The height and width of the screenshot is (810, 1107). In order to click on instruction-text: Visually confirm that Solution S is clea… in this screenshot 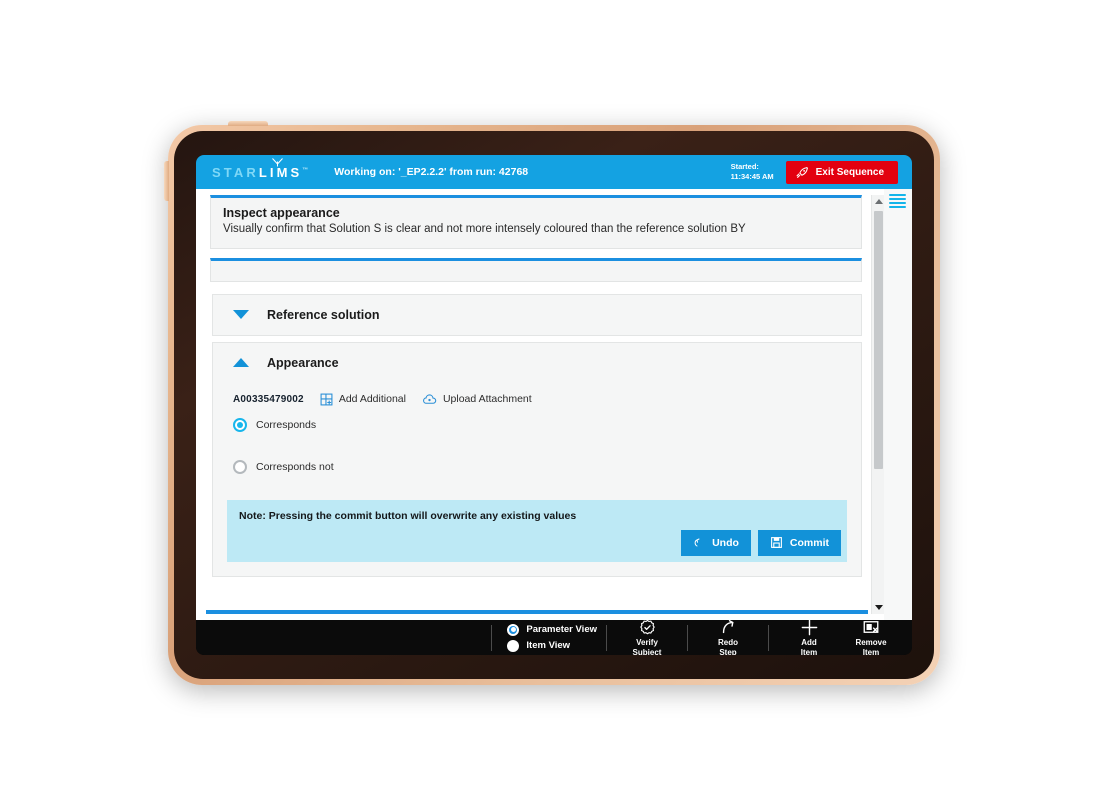, I will do `click(484, 229)`.